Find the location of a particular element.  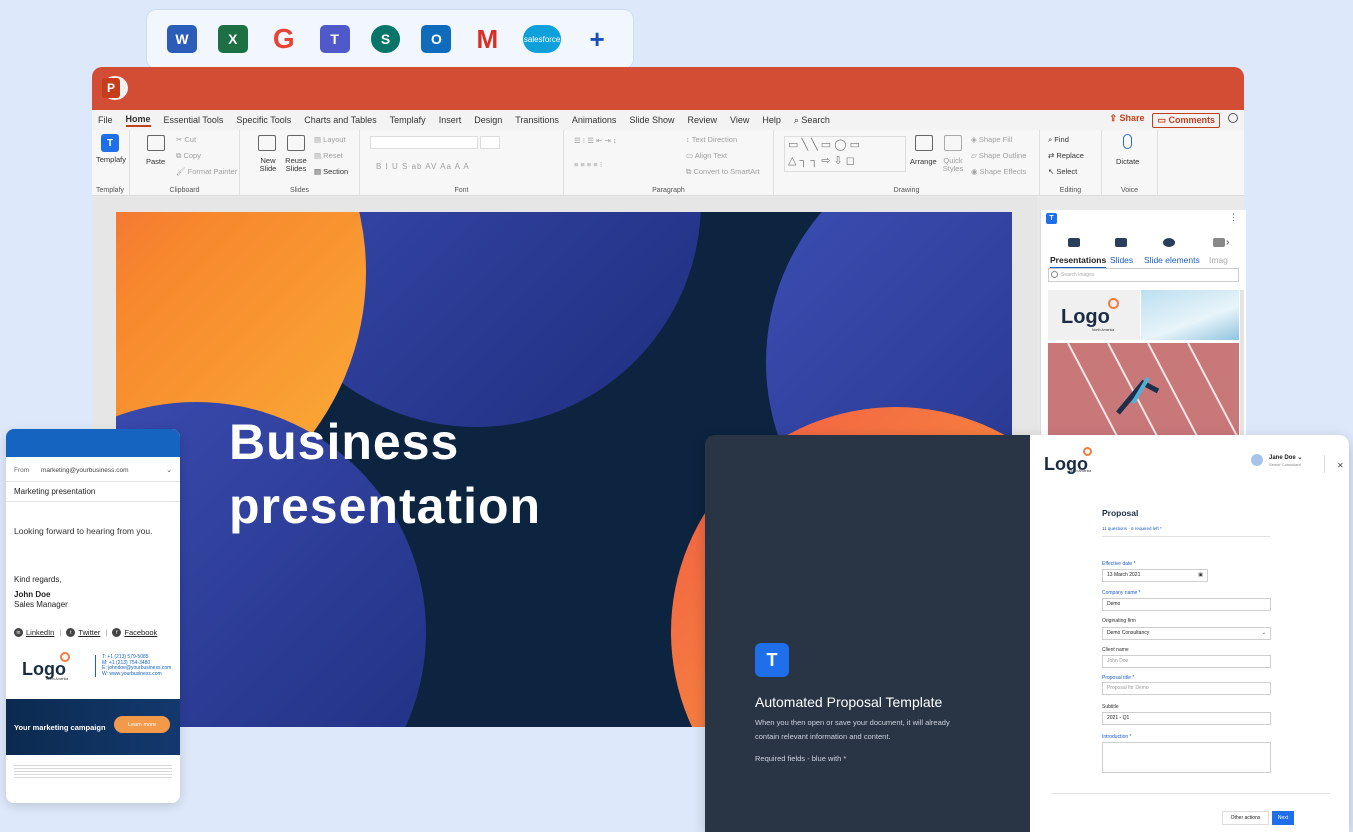

paste-icon is located at coordinates (156, 143).